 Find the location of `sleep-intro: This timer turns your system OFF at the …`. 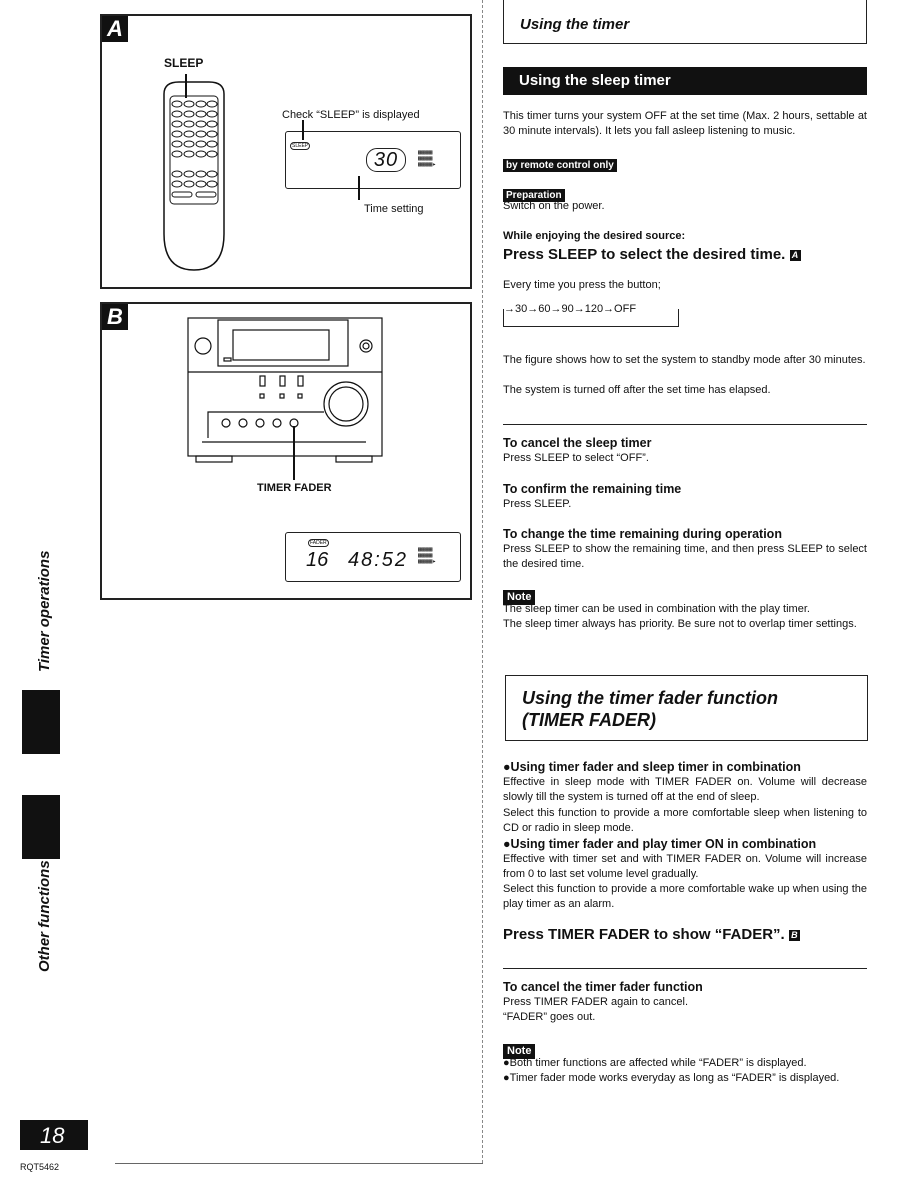

sleep-intro: This timer turns your system OFF at the … is located at coordinates (685, 123).